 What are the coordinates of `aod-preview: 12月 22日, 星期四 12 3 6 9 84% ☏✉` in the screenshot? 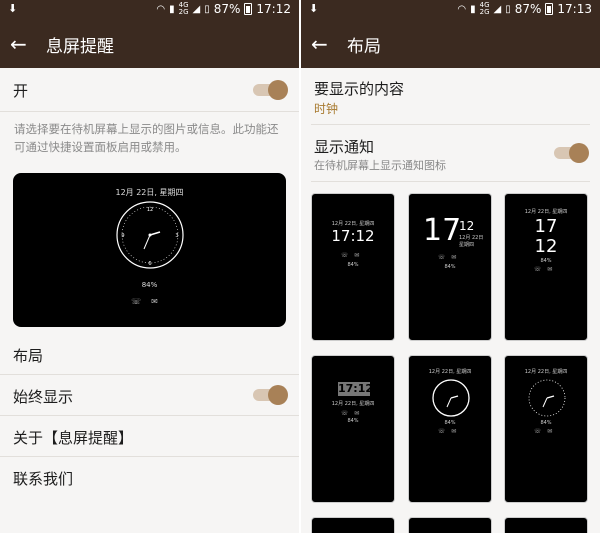 It's located at (149, 250).